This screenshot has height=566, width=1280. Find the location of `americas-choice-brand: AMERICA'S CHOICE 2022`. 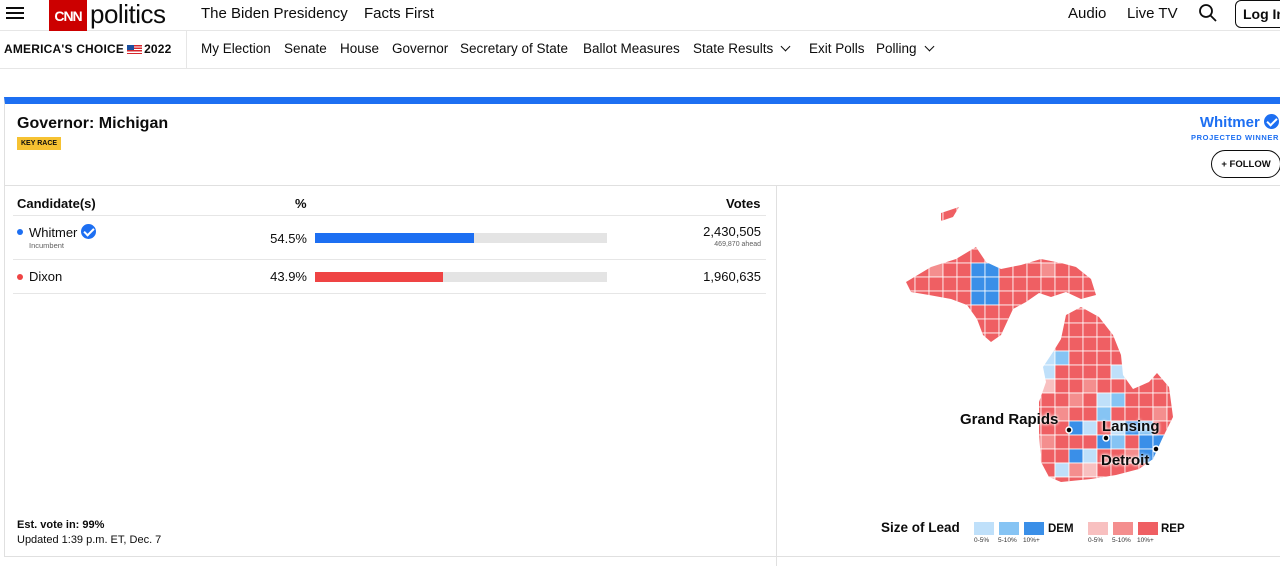

americas-choice-brand: AMERICA'S CHOICE 2022 is located at coordinates (88, 49).